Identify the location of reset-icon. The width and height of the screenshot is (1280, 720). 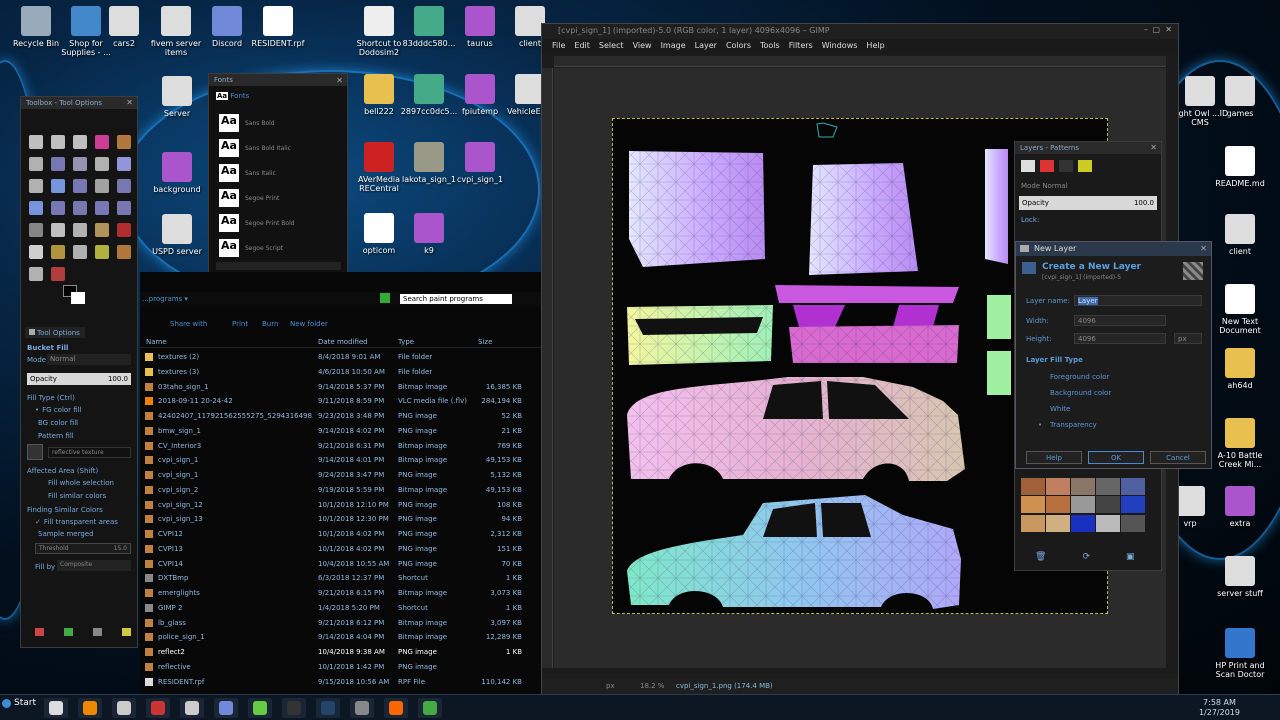
(126, 632).